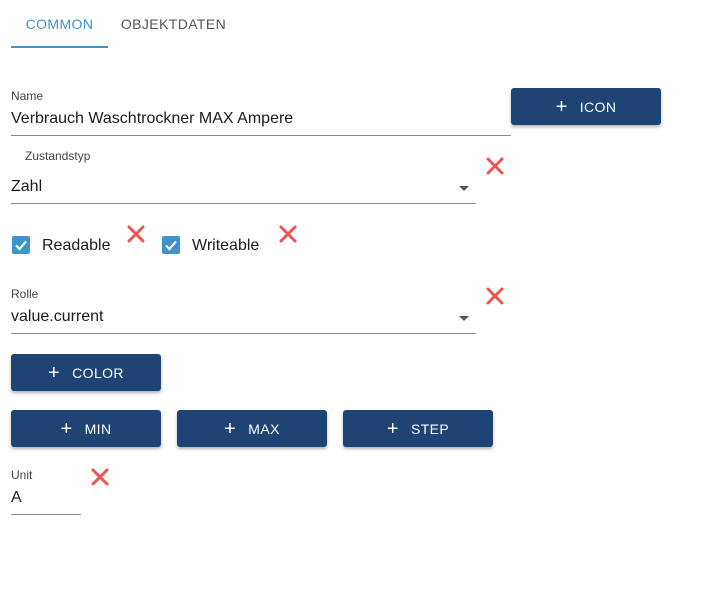  What do you see at coordinates (243, 203) in the screenshot?
I see `state-type-underline` at bounding box center [243, 203].